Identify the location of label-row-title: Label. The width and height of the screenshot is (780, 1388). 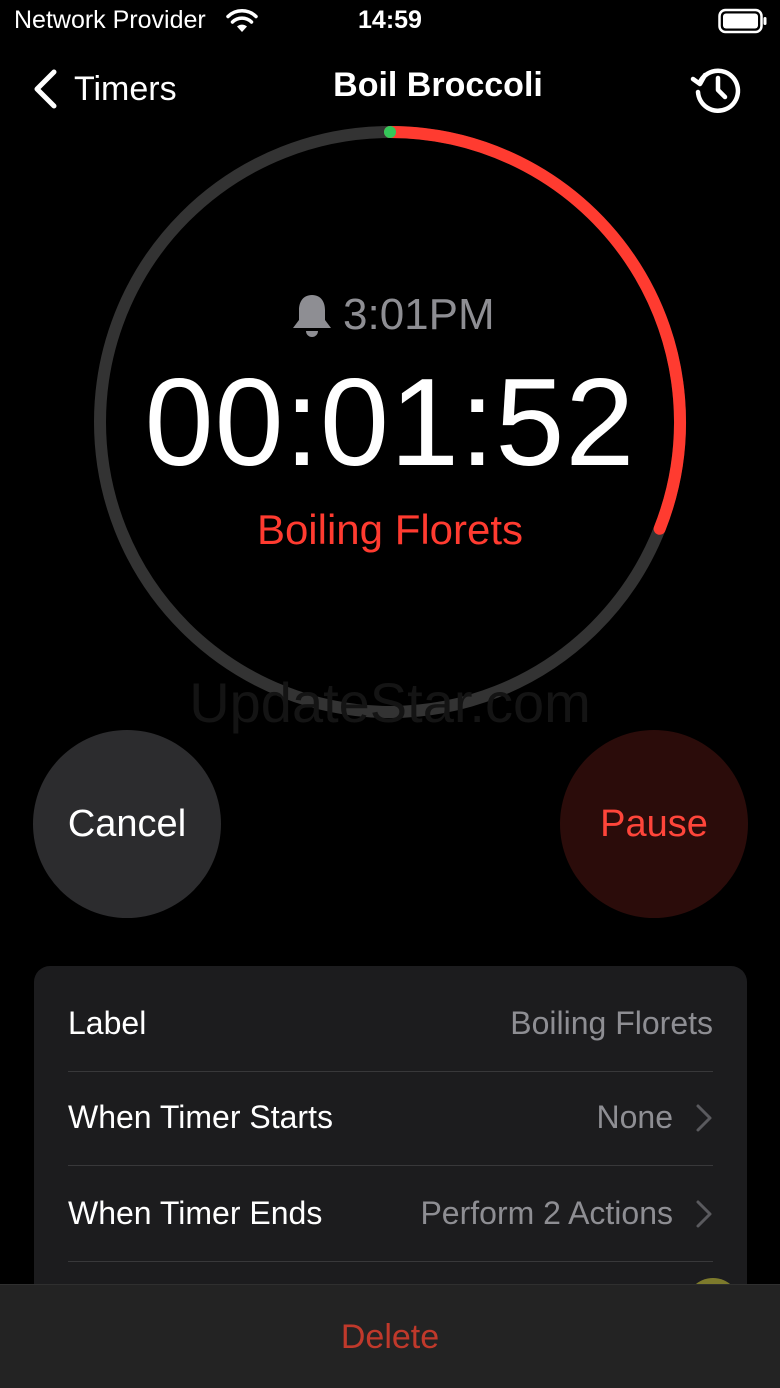
(107, 1023).